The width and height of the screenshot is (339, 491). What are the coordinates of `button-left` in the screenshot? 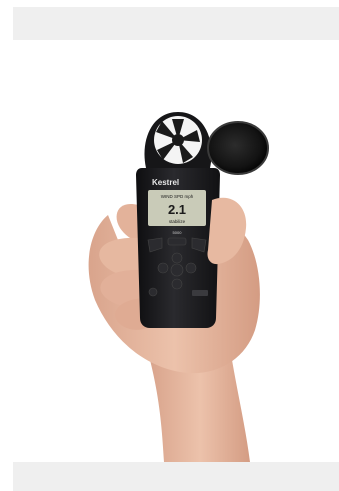 It's located at (163, 268).